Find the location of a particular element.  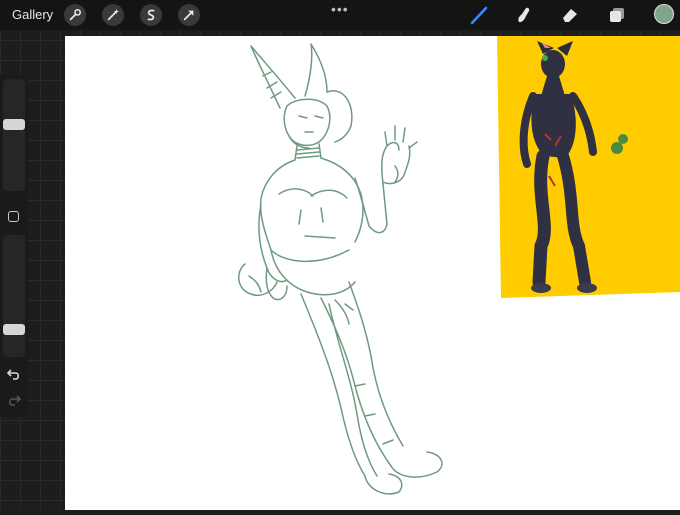

layers-icon is located at coordinates (617, 15).